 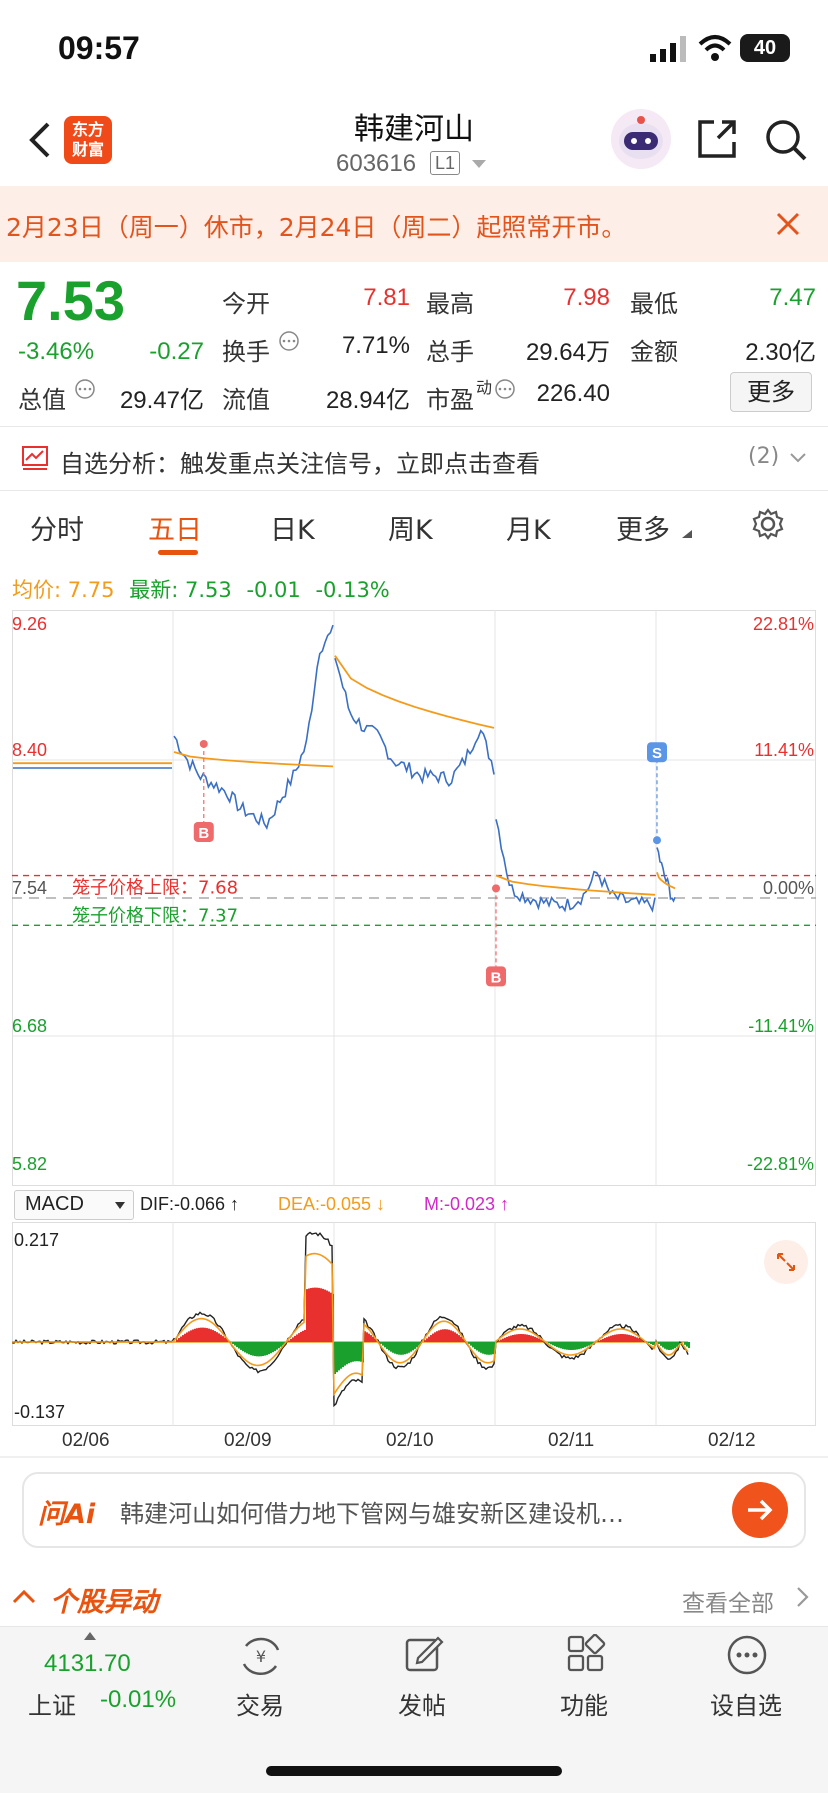 What do you see at coordinates (201, 589) in the screenshot?
I see `chart-info-line: 均价: 7.75 最新: 7.53 -0.01 -0.13%` at bounding box center [201, 589].